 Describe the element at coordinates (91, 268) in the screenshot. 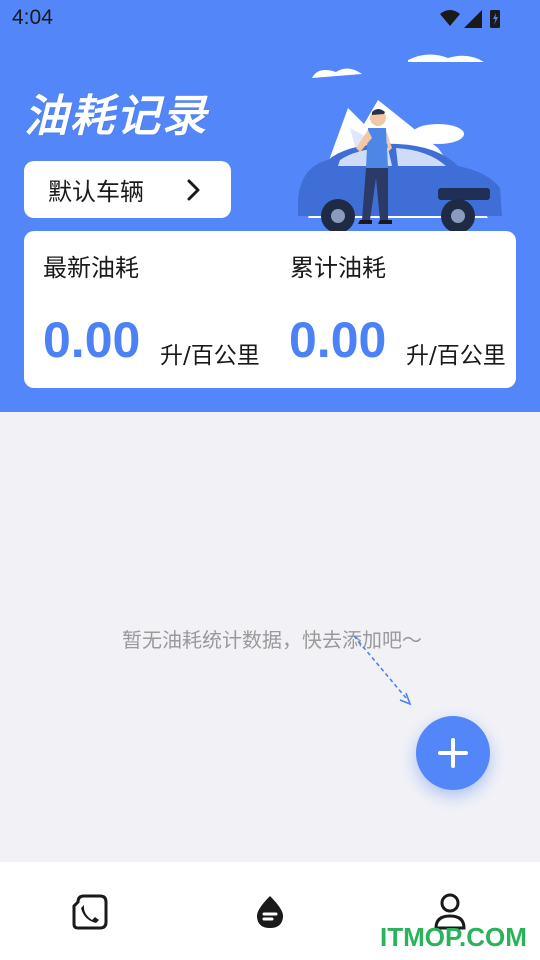

I see `latest-consumption-label: 最新油耗` at that location.